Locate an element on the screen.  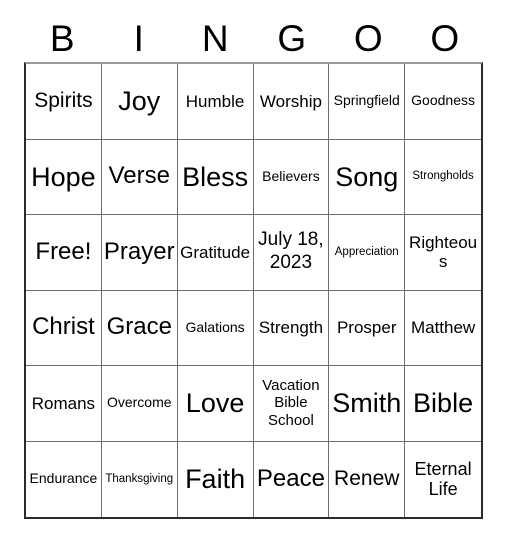
bingo-cell-label: Bible is located at coordinates (443, 403).